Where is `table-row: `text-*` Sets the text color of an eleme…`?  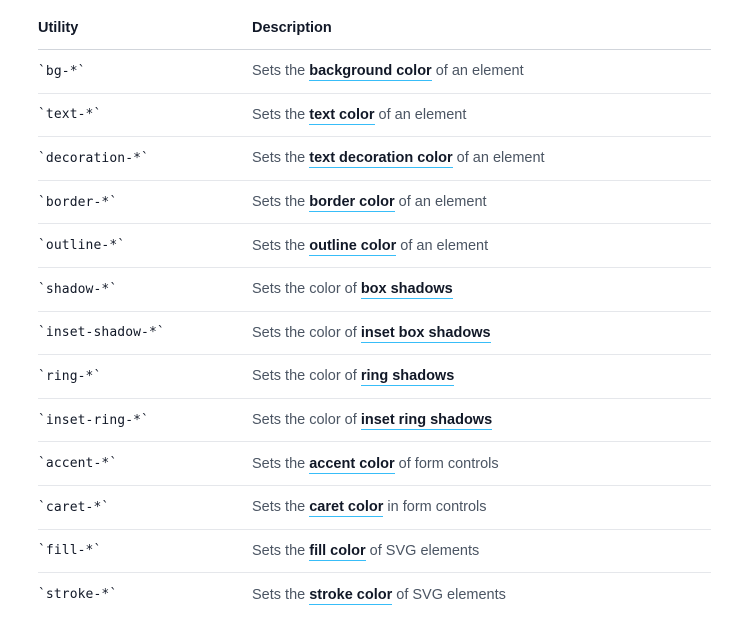
table-row: `text-*` Sets the text color of an eleme… is located at coordinates (374, 116).